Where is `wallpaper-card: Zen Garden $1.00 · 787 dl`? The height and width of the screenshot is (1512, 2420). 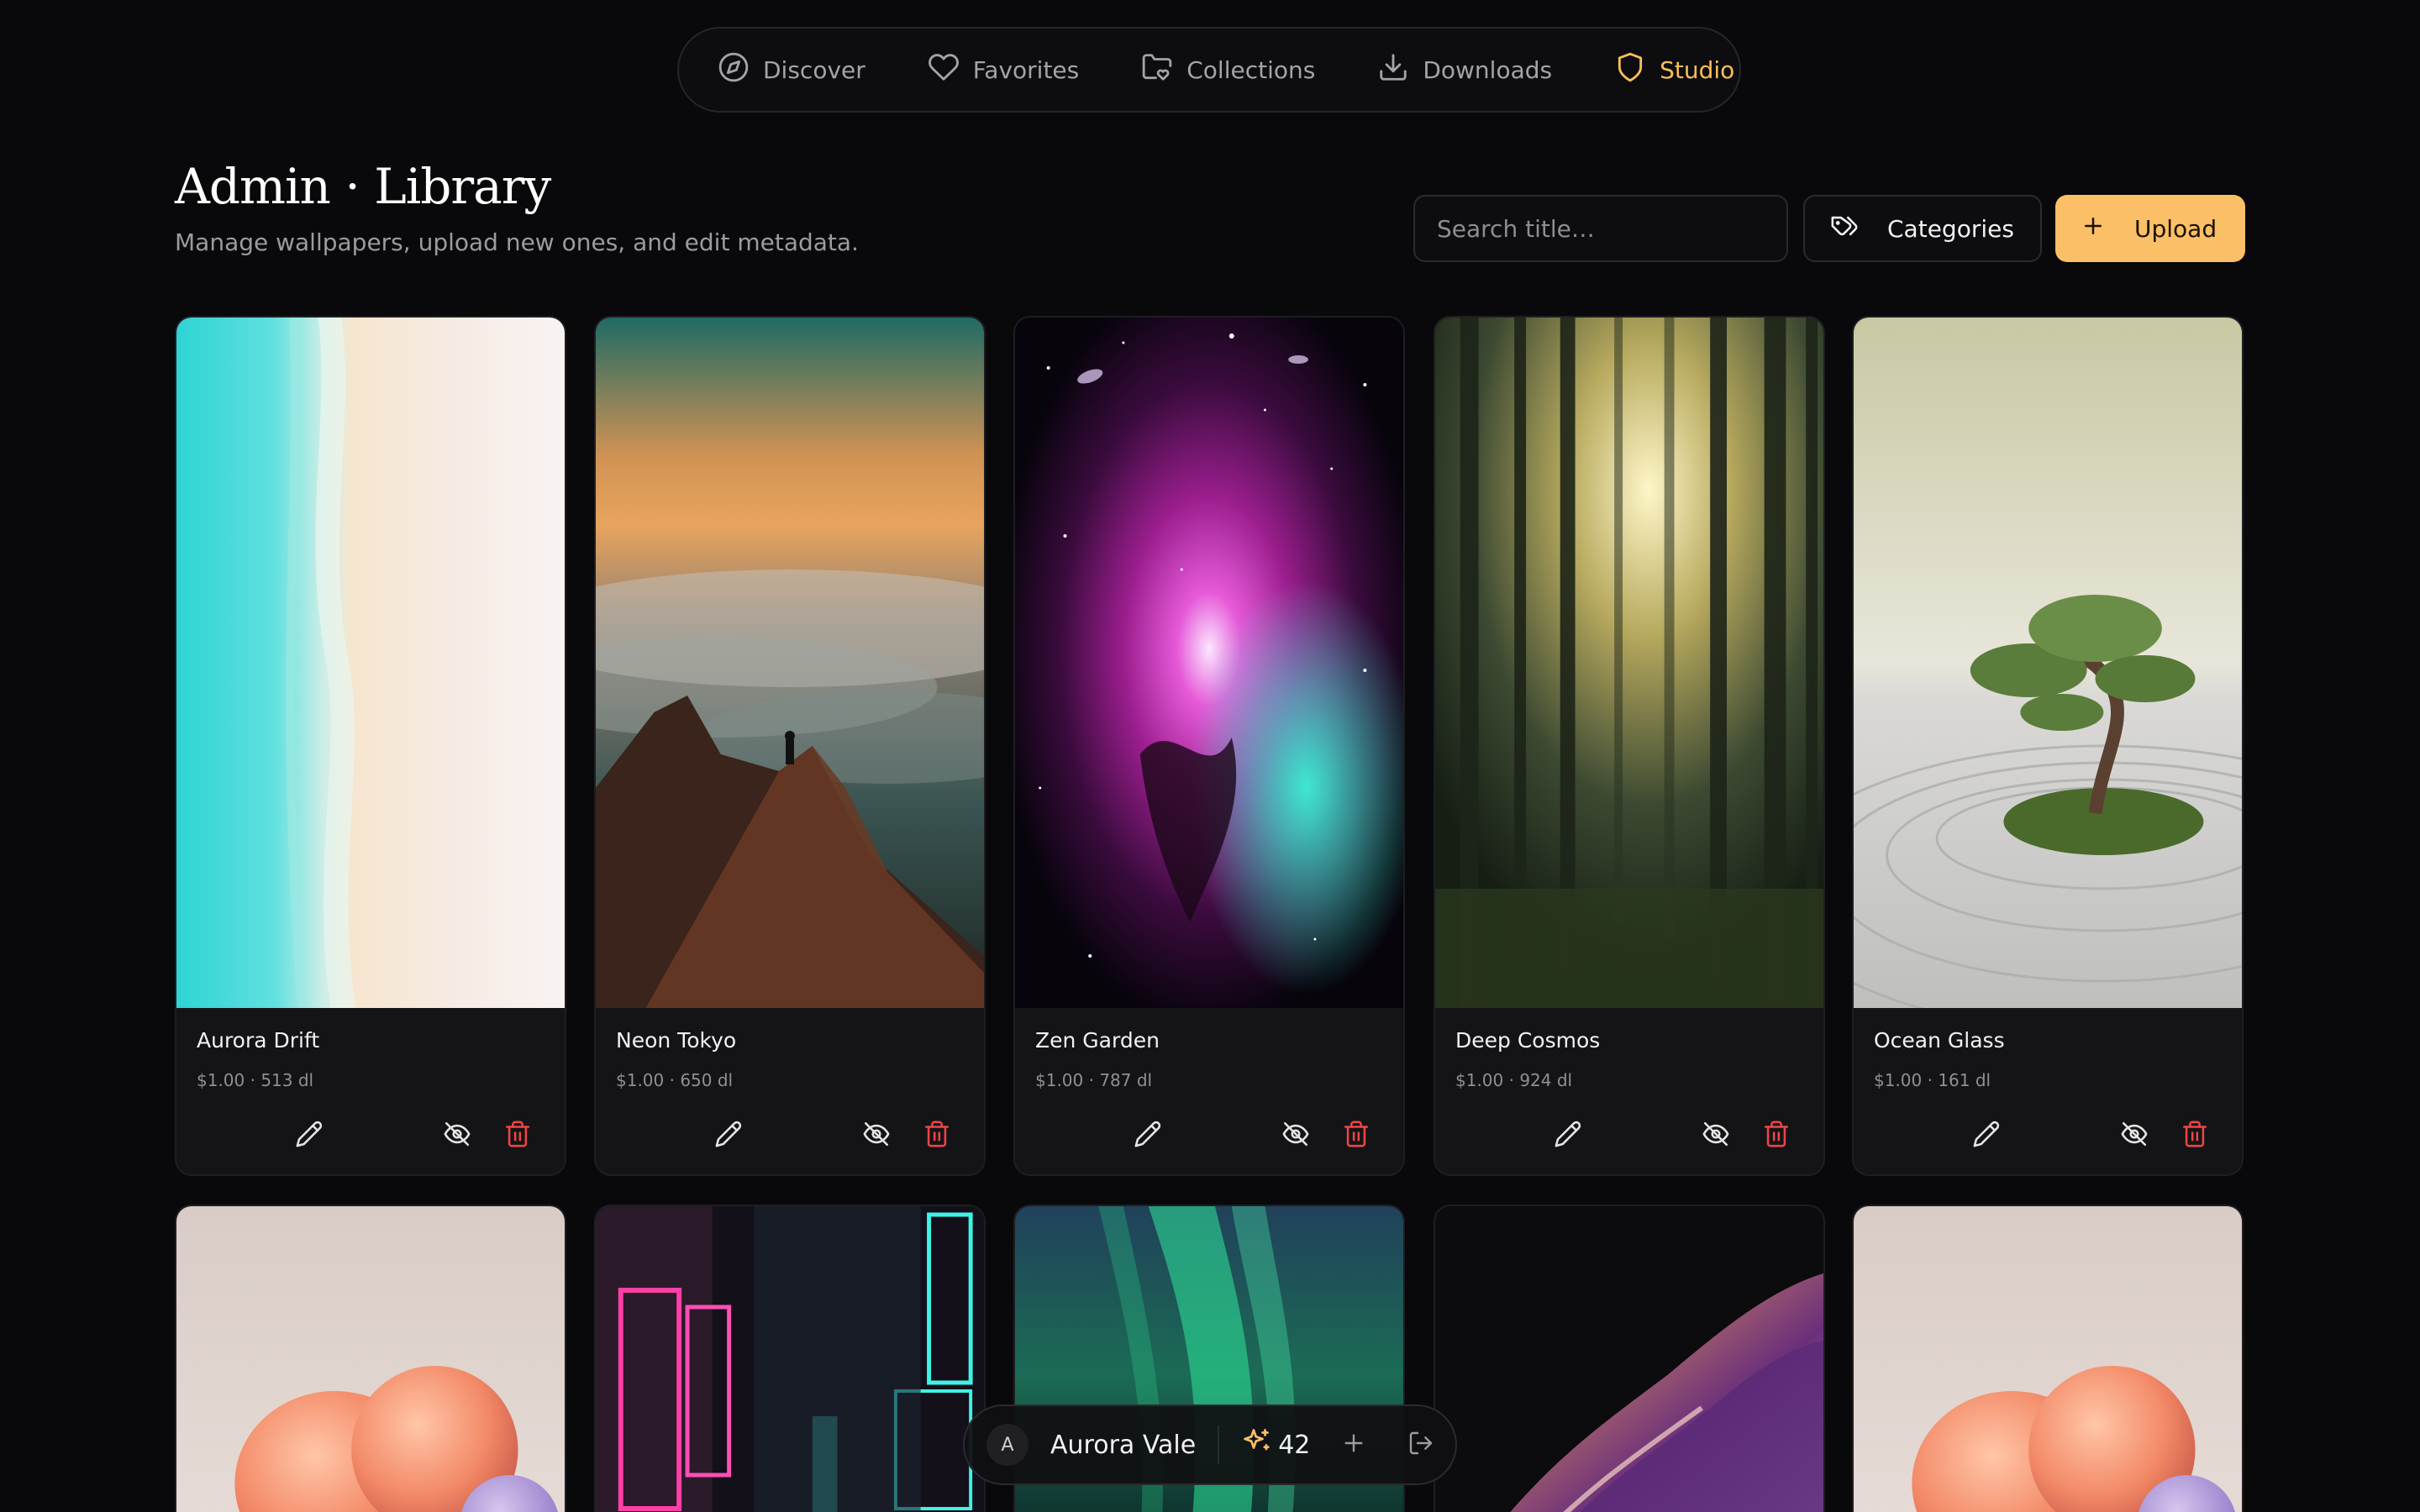
wallpaper-card: Zen Garden $1.00 · 787 dl is located at coordinates (1209, 746).